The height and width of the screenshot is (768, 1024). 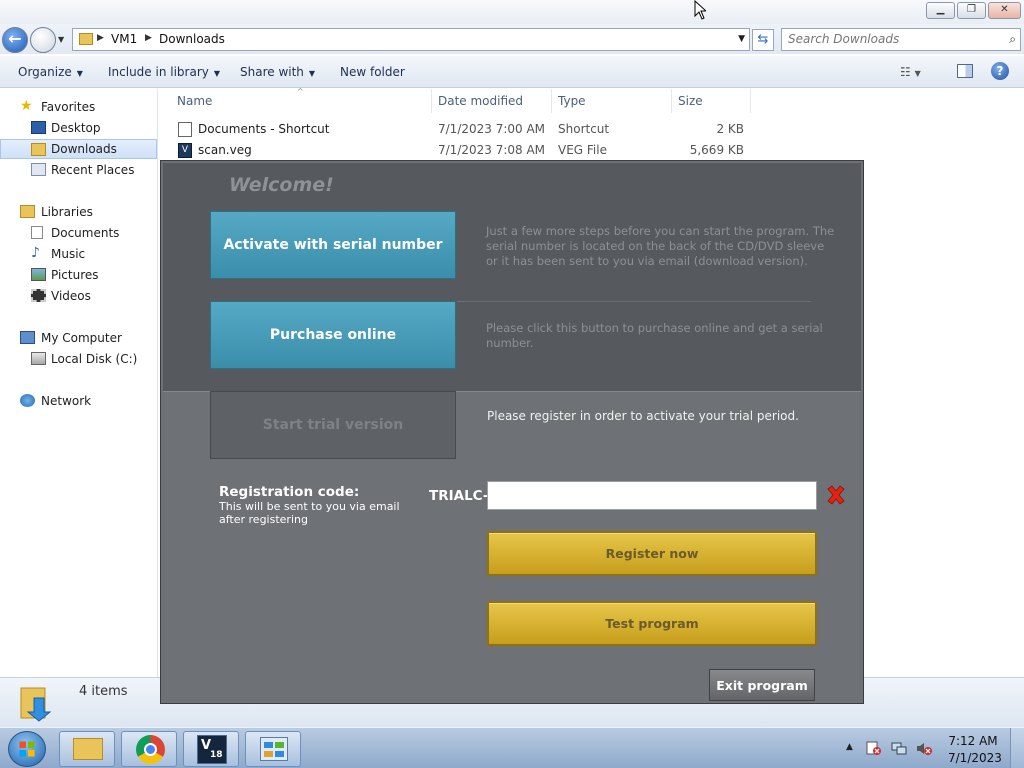 I want to click on nav-downloads-label: Downloads, so click(x=84, y=149).